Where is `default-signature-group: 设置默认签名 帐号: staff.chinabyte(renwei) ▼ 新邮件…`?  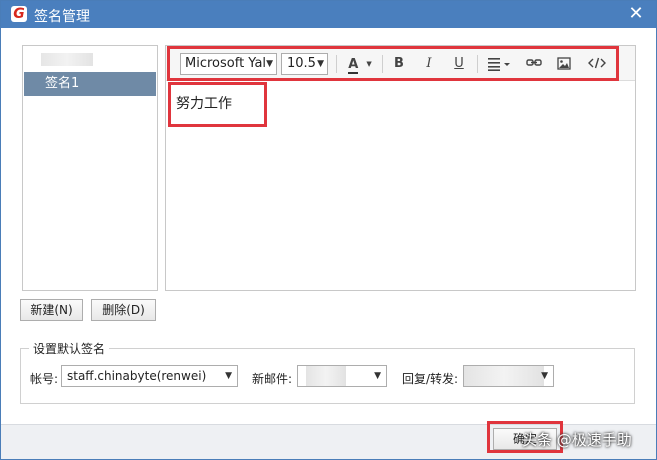
default-signature-group: 设置默认签名 帐号: staff.chinabyte(renwei) ▼ 新邮件… is located at coordinates (327, 372).